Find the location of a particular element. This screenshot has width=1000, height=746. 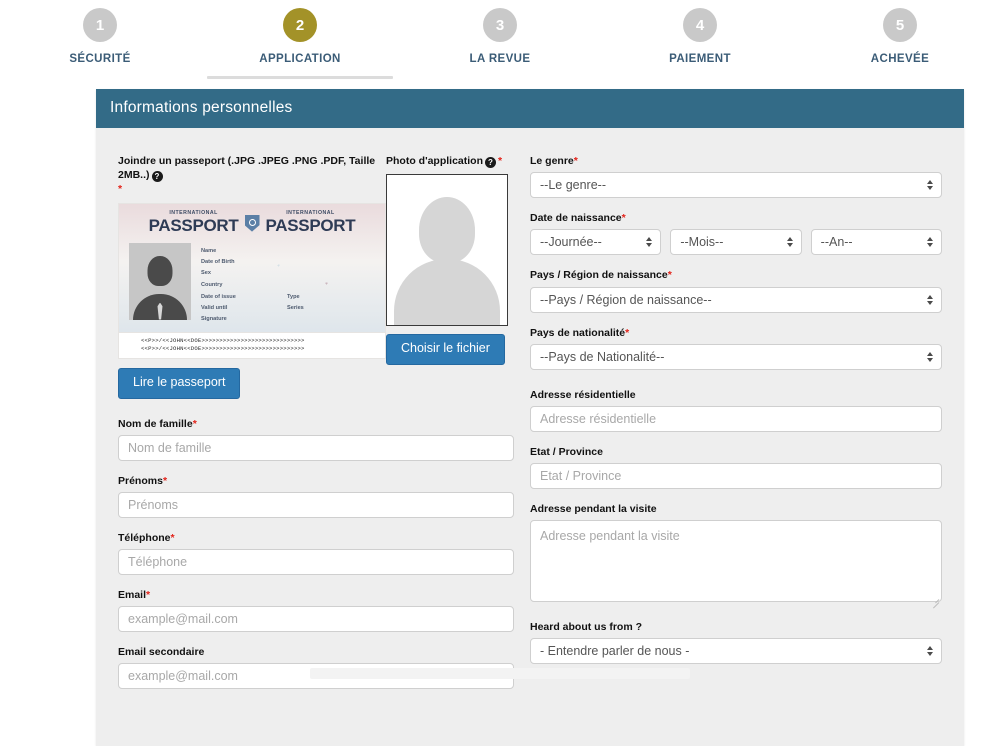

placeholder-shoulders is located at coordinates (447, 292).